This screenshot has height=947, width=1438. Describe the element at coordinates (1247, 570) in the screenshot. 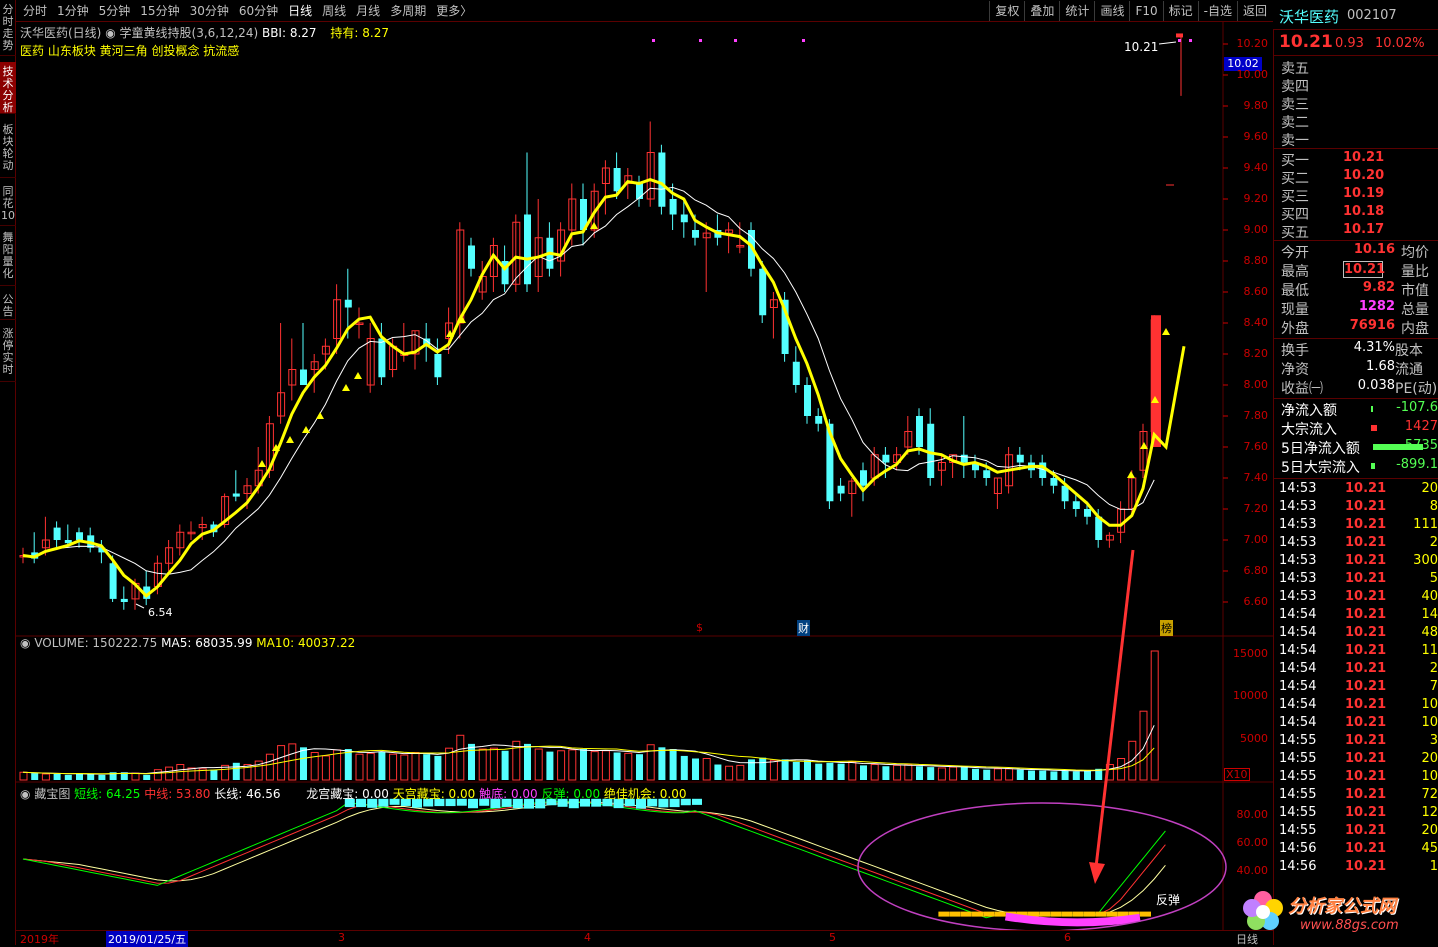

I see `price-tick: 6.80` at that location.